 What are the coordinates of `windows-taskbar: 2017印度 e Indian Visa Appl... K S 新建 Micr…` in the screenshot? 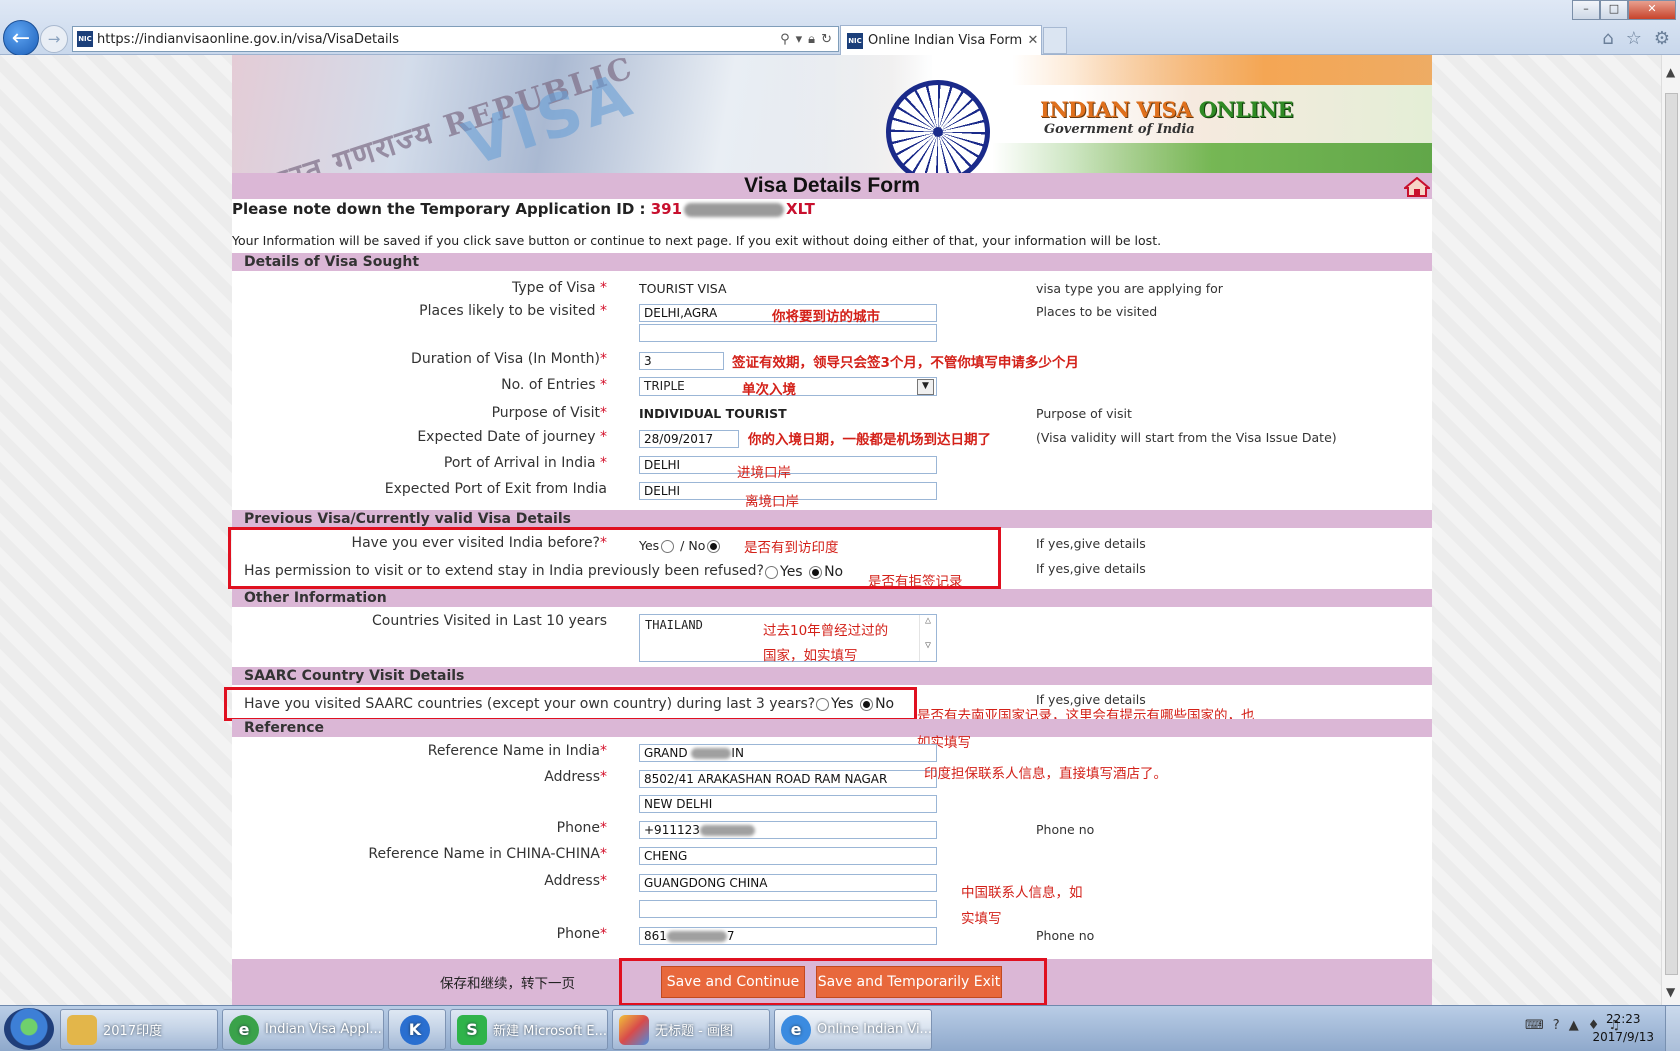 It's located at (840, 1028).